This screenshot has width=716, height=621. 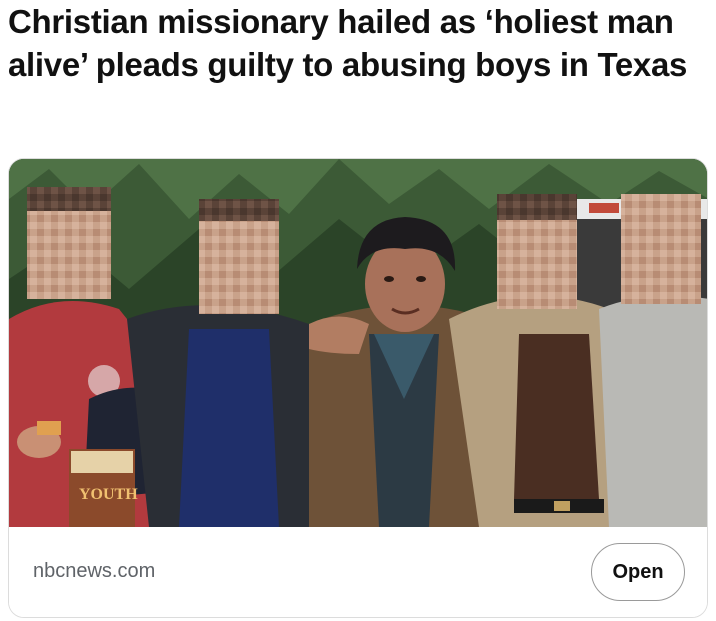 I want to click on book-cover-text: YOUTH, so click(x=108, y=494).